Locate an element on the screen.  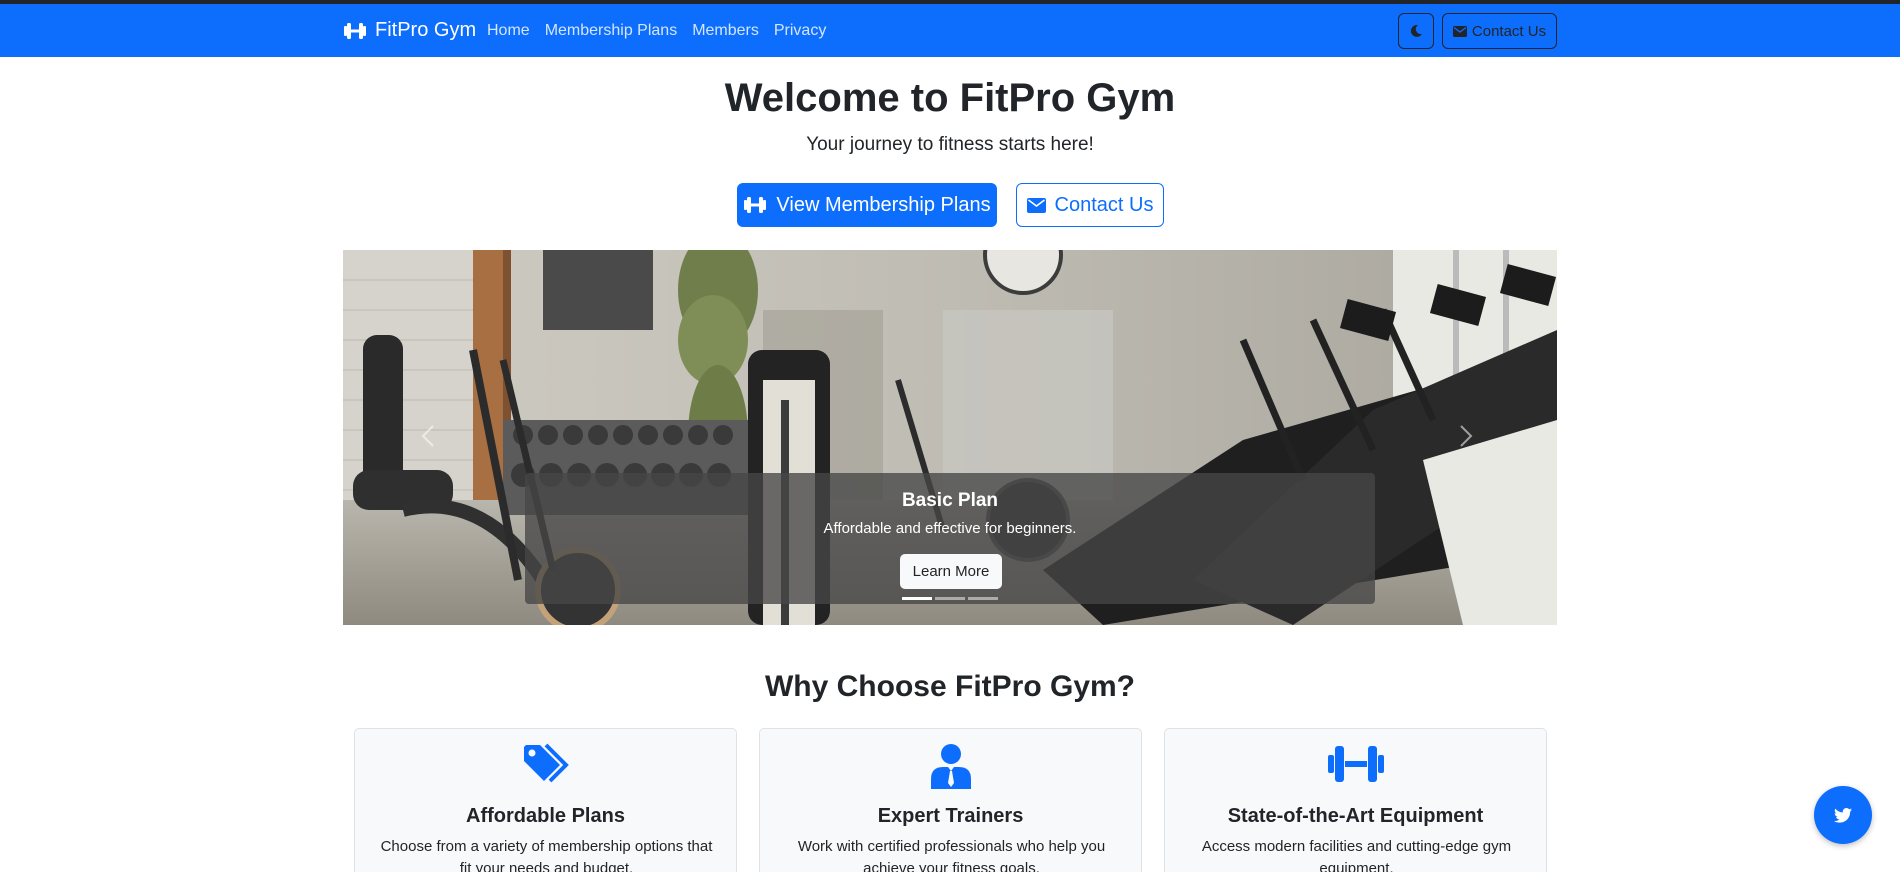
hero-subtitle: Your journey to fitness starts here! is located at coordinates (950, 144).